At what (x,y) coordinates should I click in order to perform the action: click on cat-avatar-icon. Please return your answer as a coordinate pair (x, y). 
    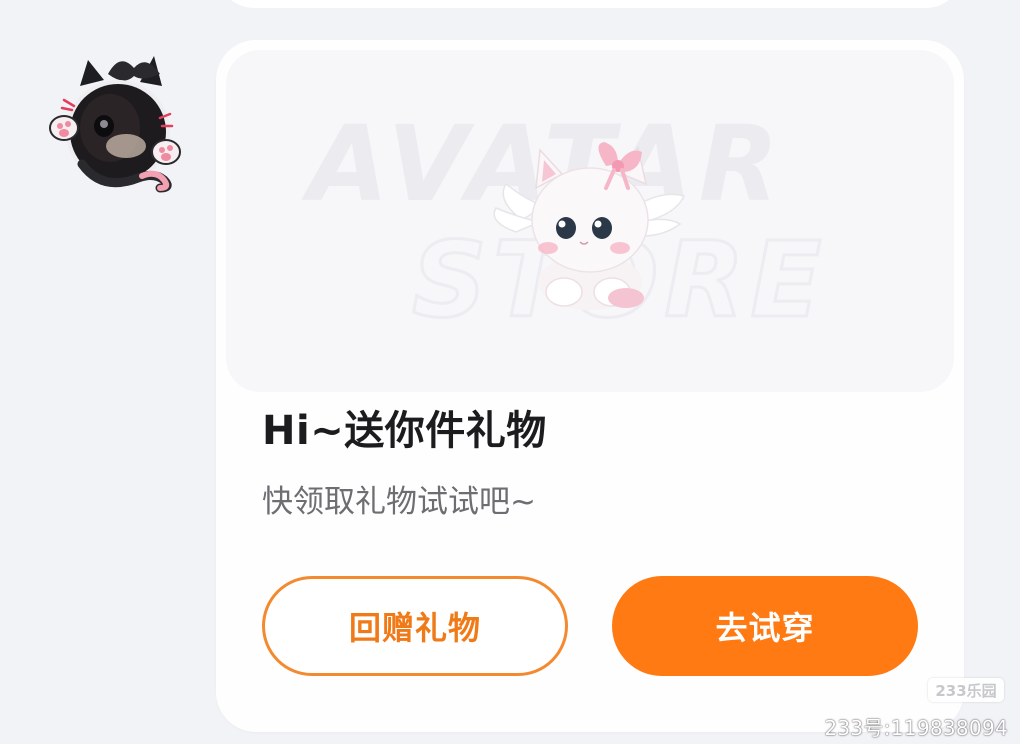
    Looking at the image, I should click on (115, 124).